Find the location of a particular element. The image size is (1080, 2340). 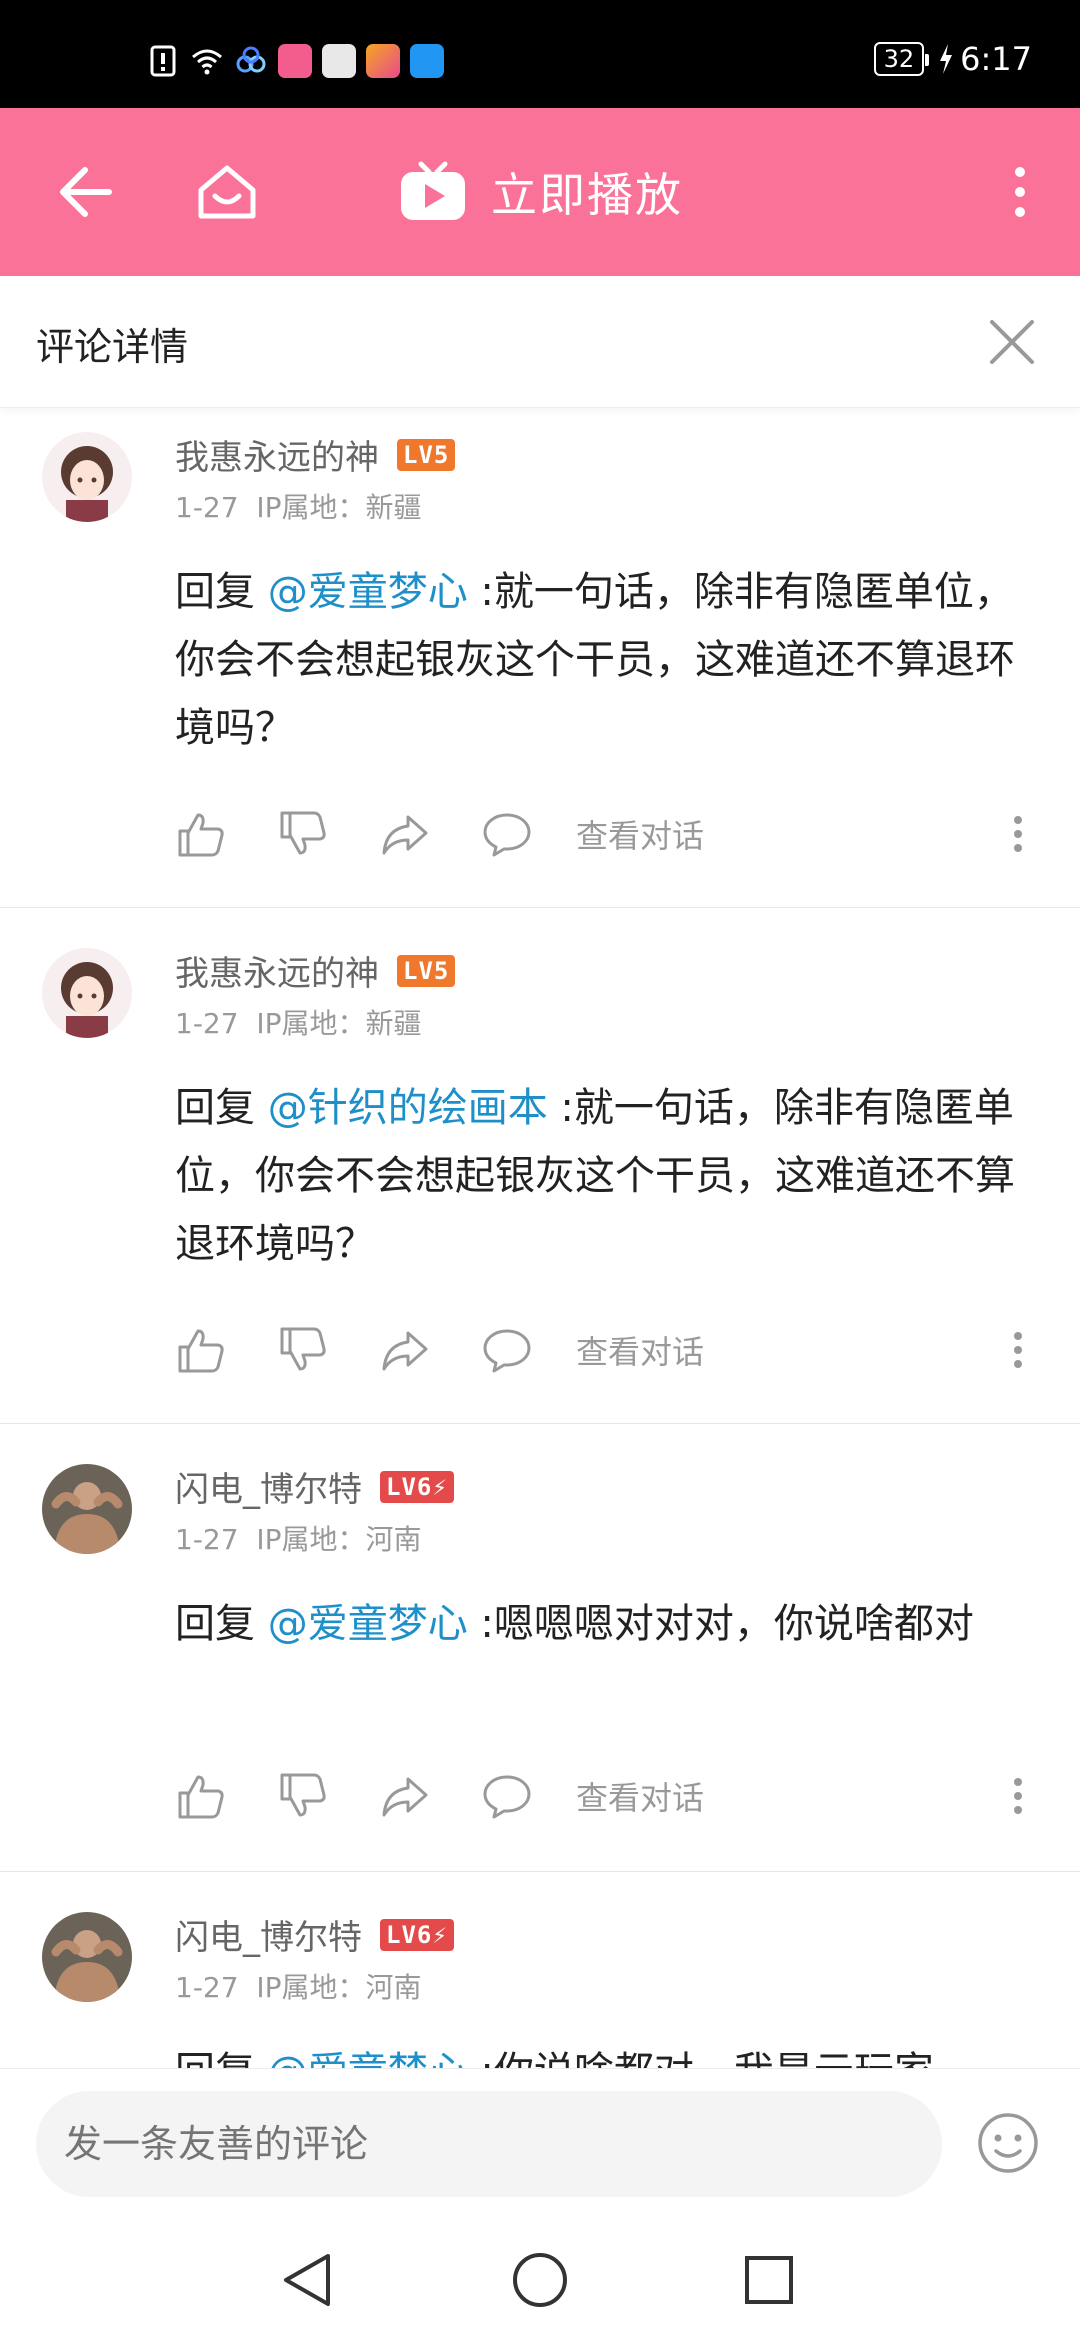

name-row: 闪电_博尔特 LV6⚡ is located at coordinates (314, 1934).